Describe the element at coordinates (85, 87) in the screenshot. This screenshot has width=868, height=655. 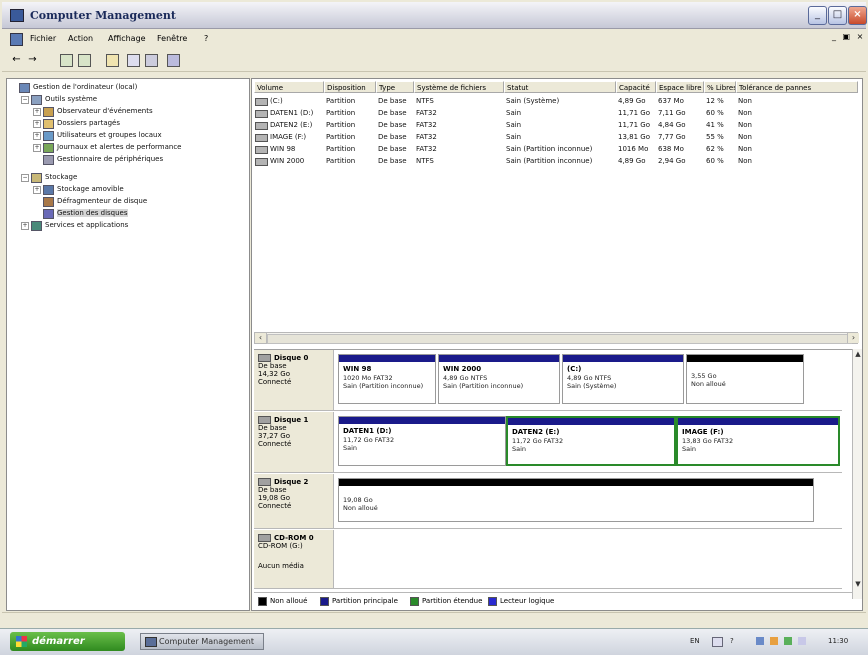
I see `tree-item: Gestion de l'ordinateur (local)` at that location.